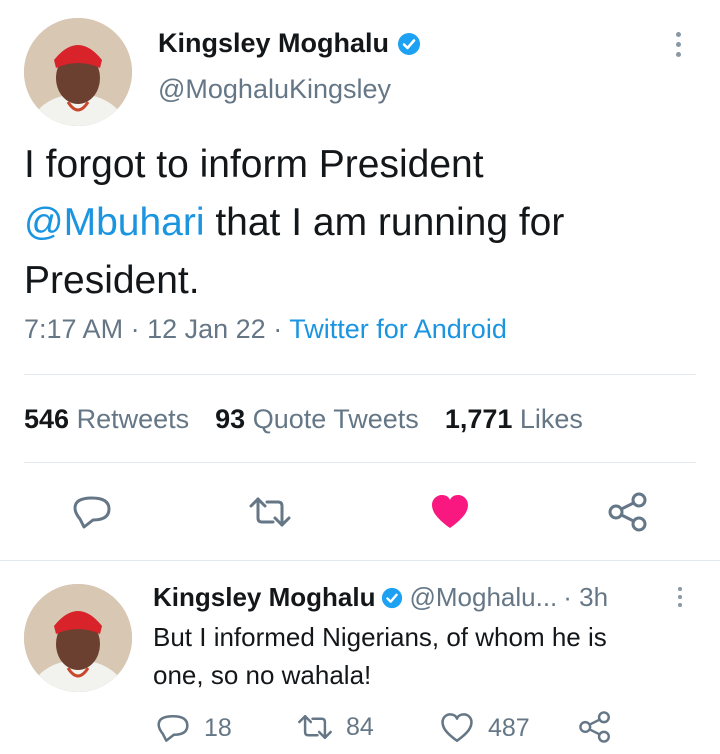  I want to click on retweet-count: 84, so click(360, 726).